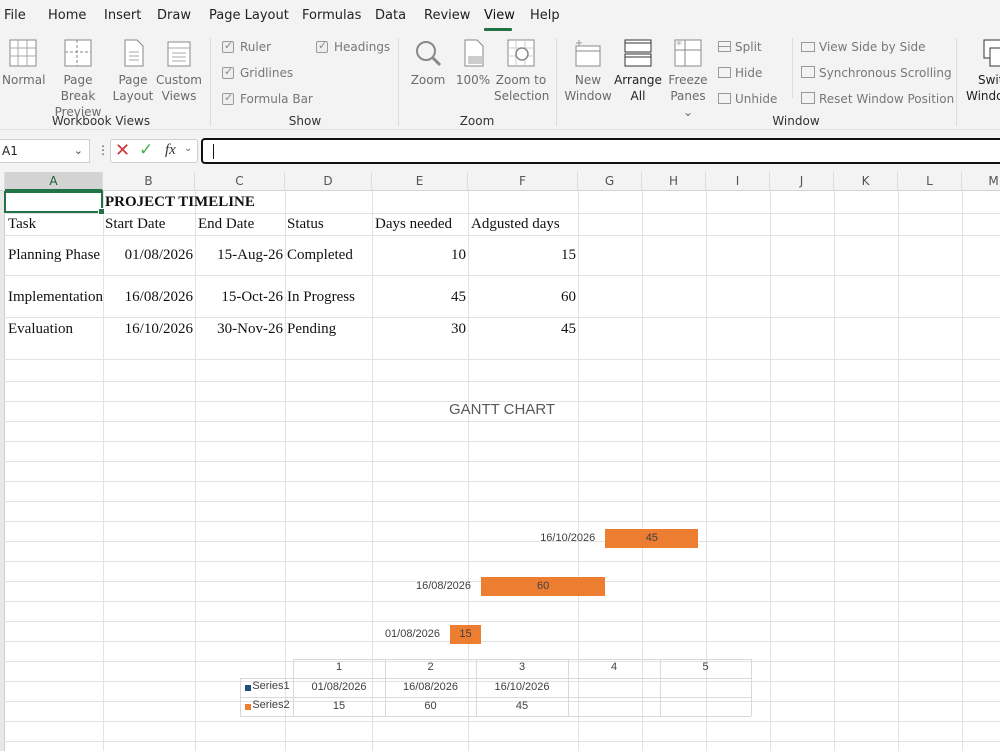 The height and width of the screenshot is (751, 1000). What do you see at coordinates (474, 53) in the screenshot?
I see `zoom-100-icon` at bounding box center [474, 53].